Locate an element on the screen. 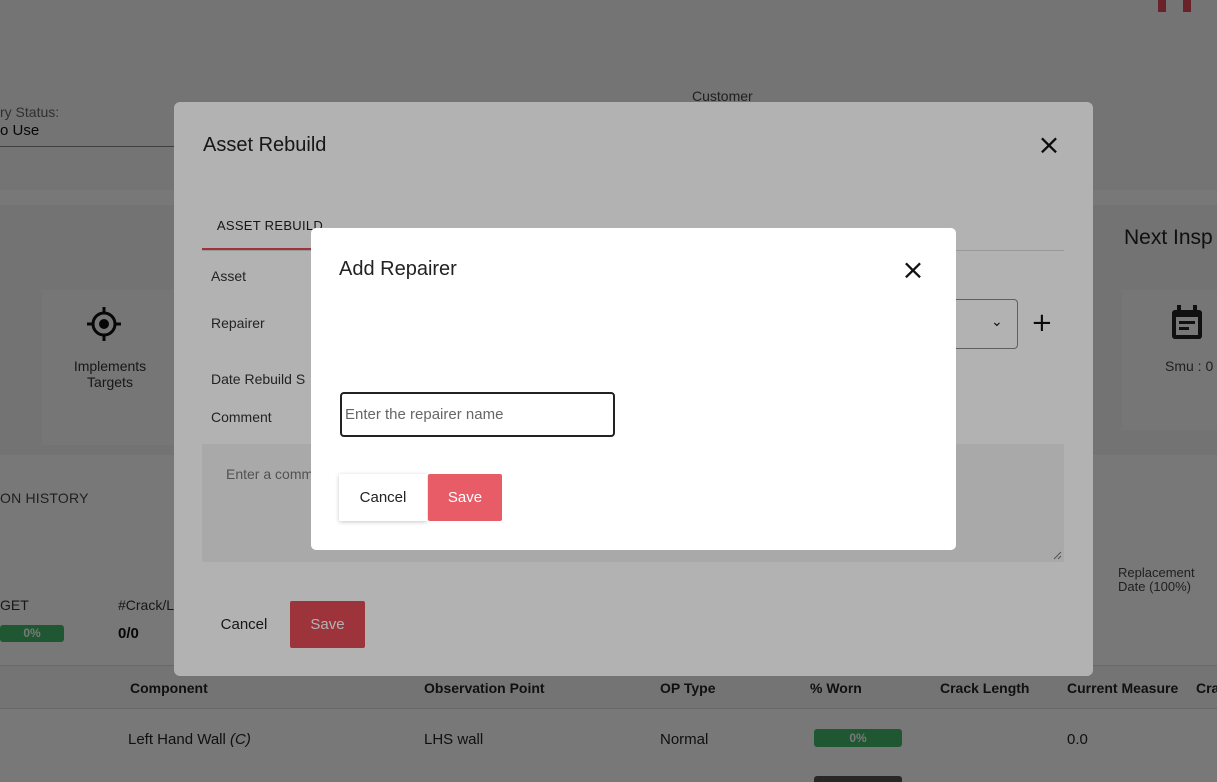 The height and width of the screenshot is (782, 1217). save-button: Save is located at coordinates (465, 497).